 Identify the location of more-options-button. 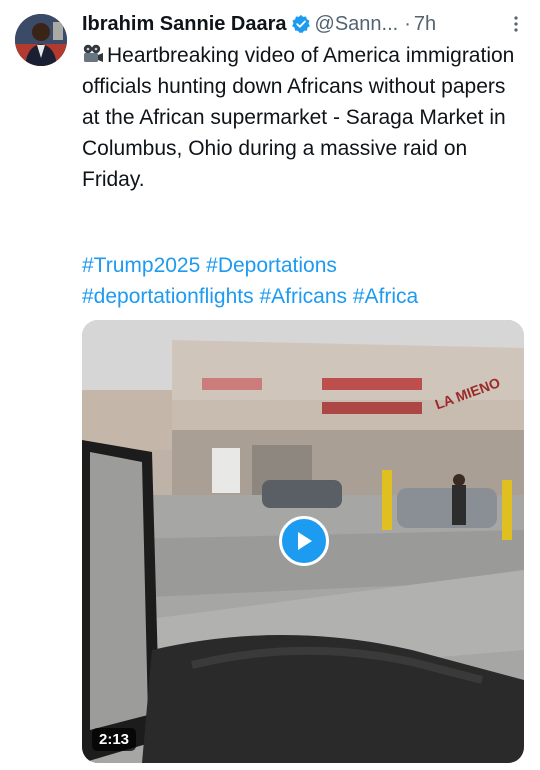
(516, 24).